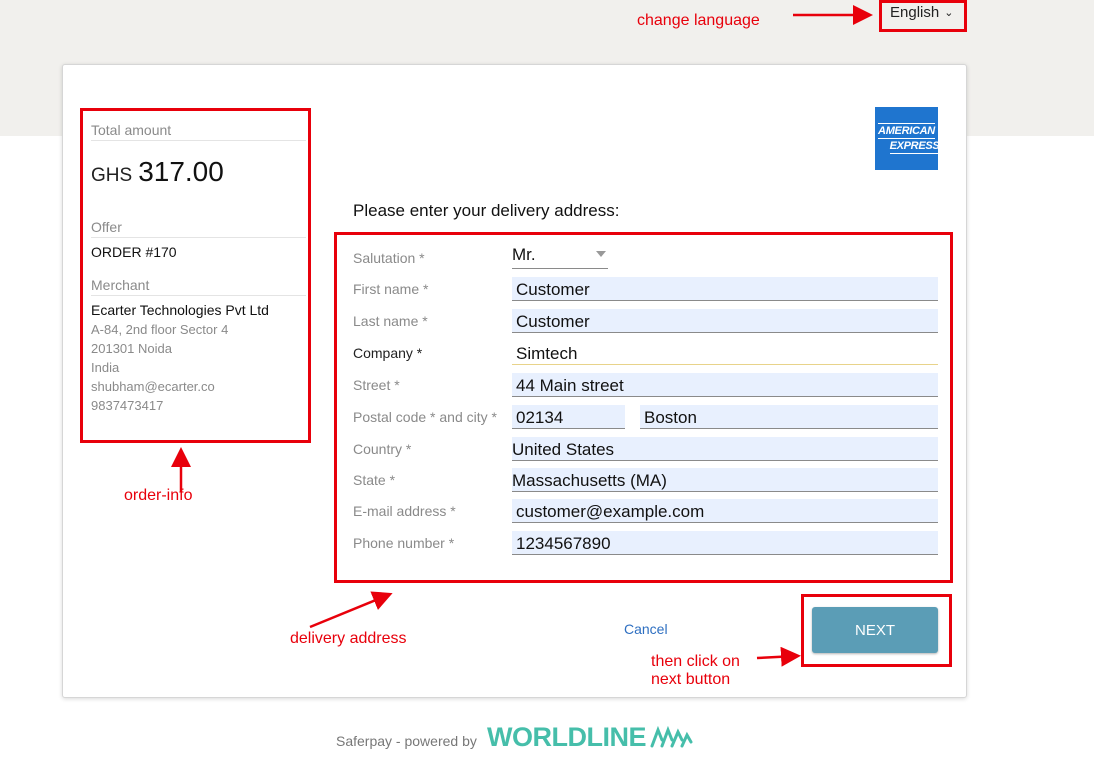  What do you see at coordinates (351, 610) in the screenshot?
I see `arrow-to-delivery-address` at bounding box center [351, 610].